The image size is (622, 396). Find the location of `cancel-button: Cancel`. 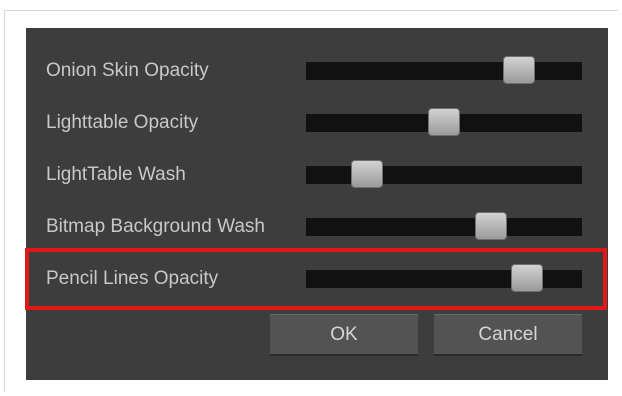

cancel-button: Cancel is located at coordinates (508, 335).